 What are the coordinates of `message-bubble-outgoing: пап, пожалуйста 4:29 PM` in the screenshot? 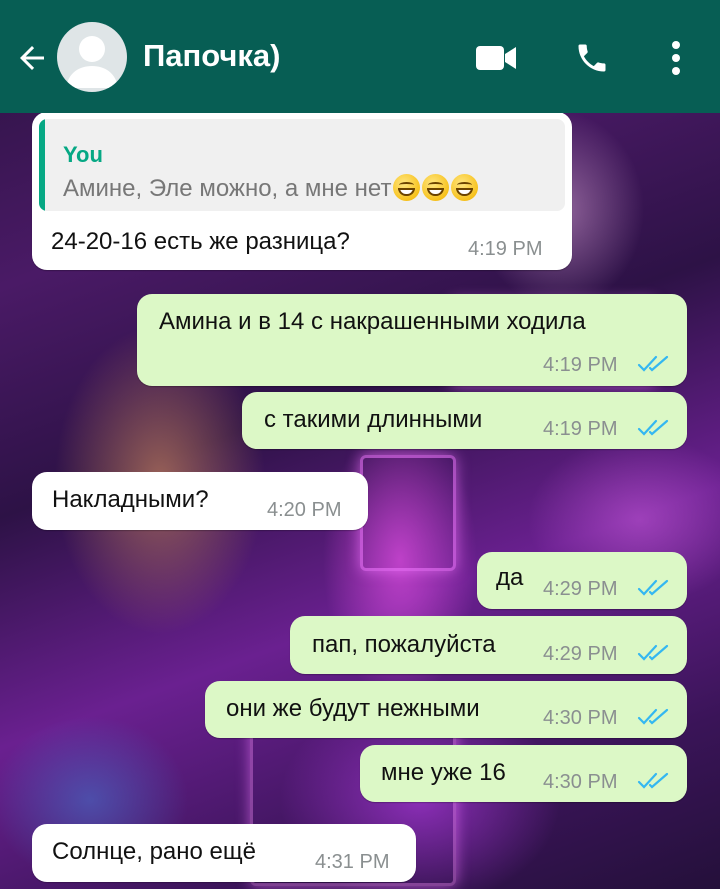 It's located at (488, 645).